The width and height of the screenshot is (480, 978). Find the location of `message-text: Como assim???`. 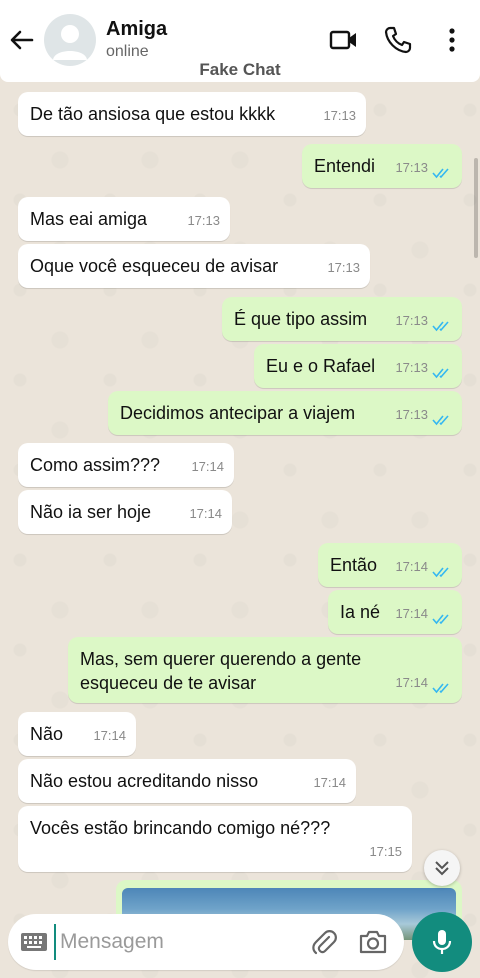

message-text: Como assim??? is located at coordinates (95, 465).